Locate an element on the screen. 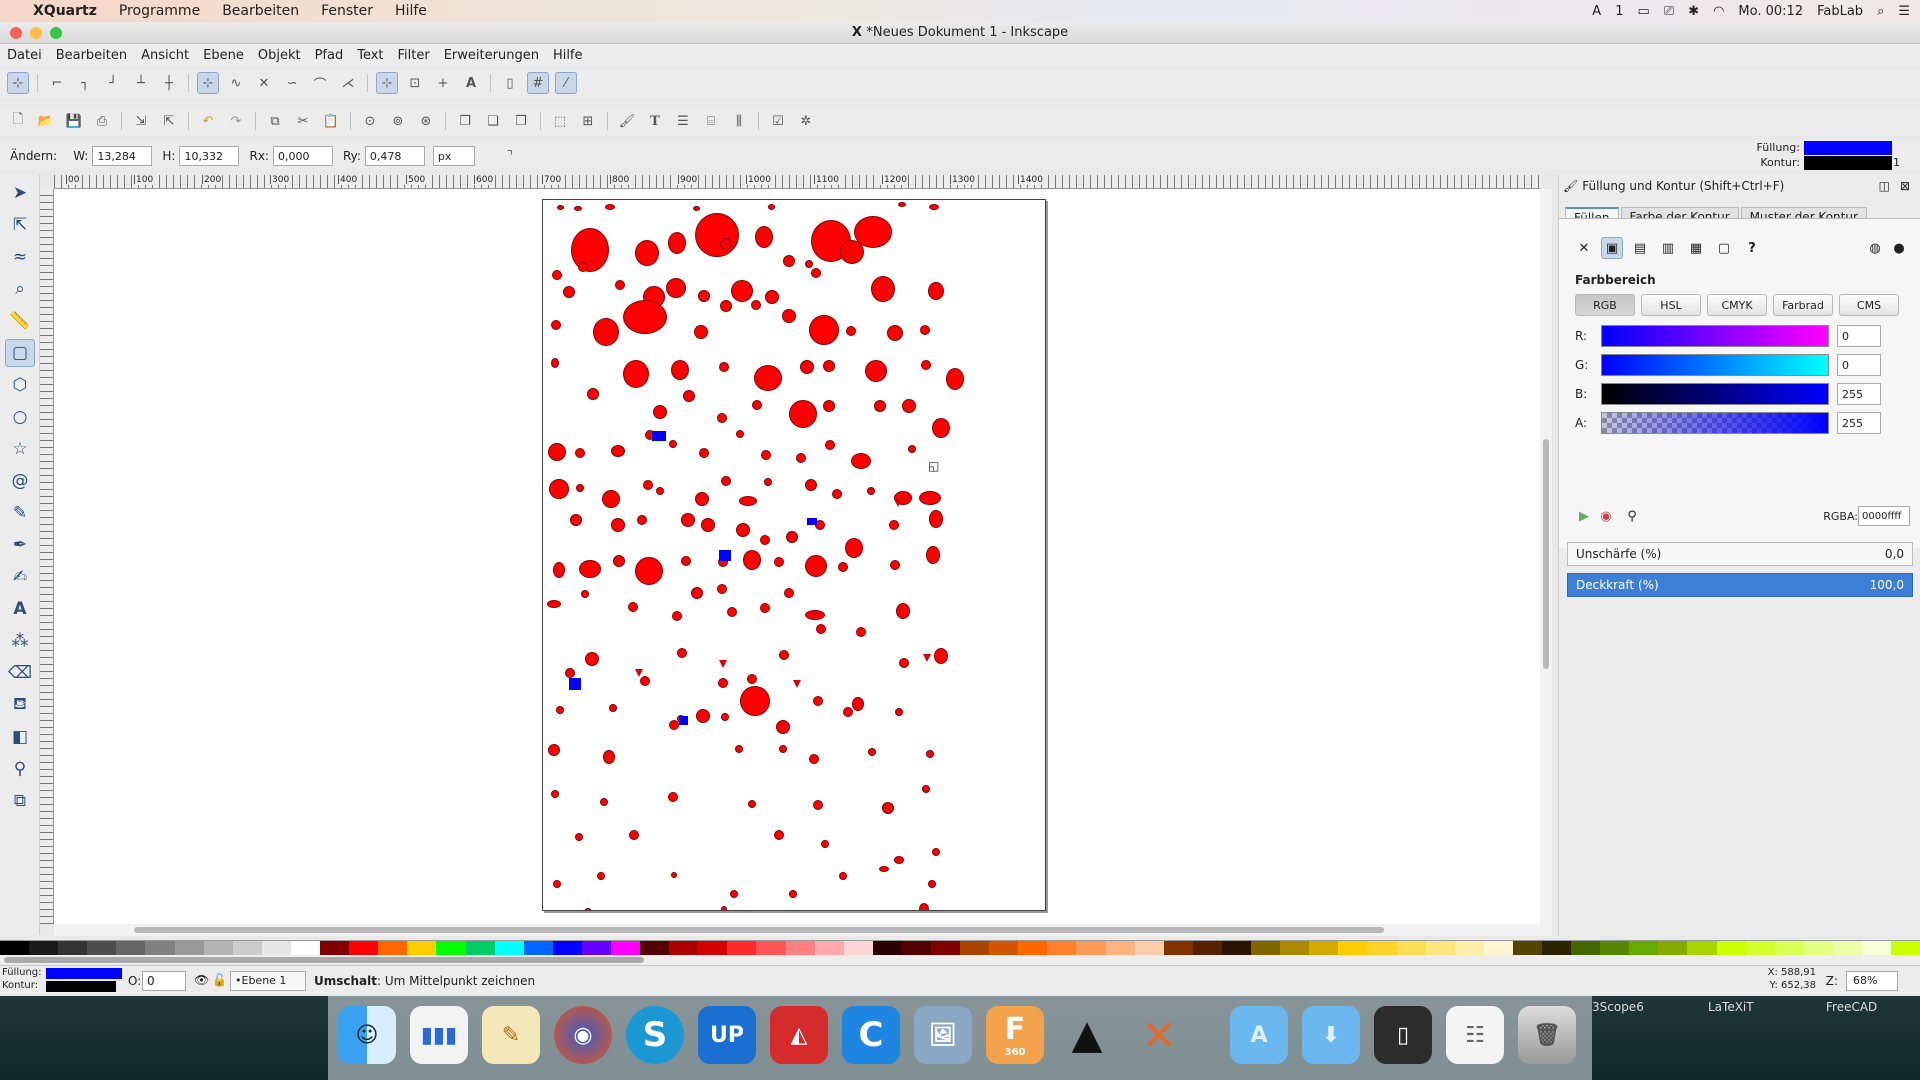  fill-stroke-icon: 🖌 is located at coordinates (627, 121).